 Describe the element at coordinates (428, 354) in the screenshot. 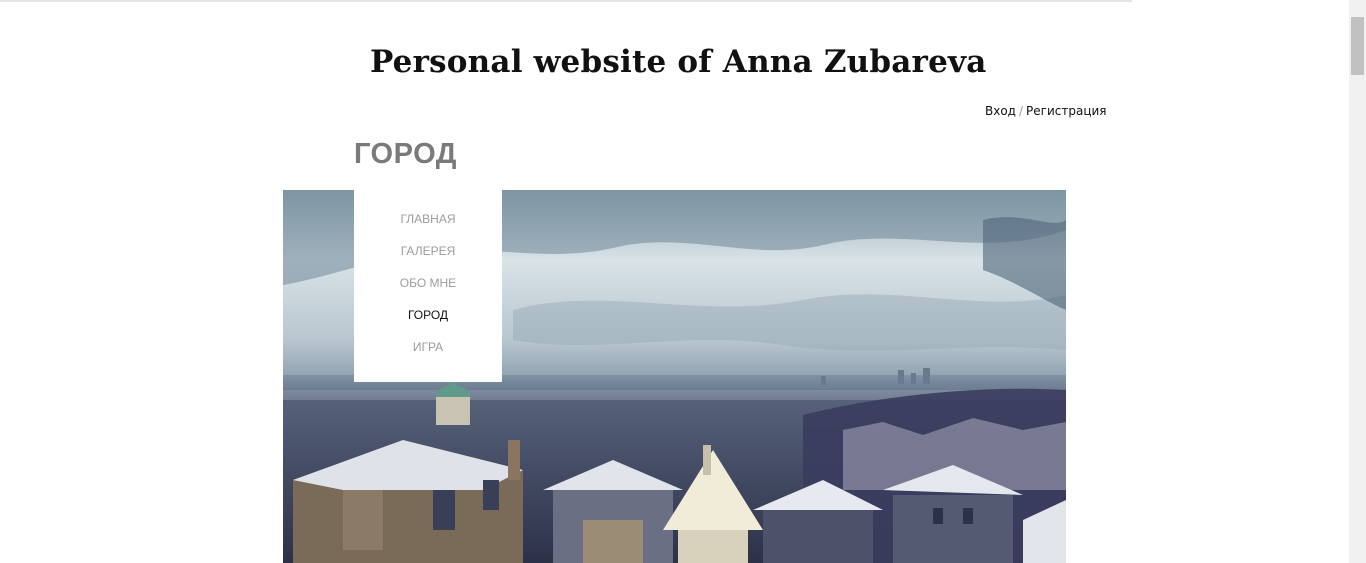

I see `nav-item-game: ИГРА` at that location.